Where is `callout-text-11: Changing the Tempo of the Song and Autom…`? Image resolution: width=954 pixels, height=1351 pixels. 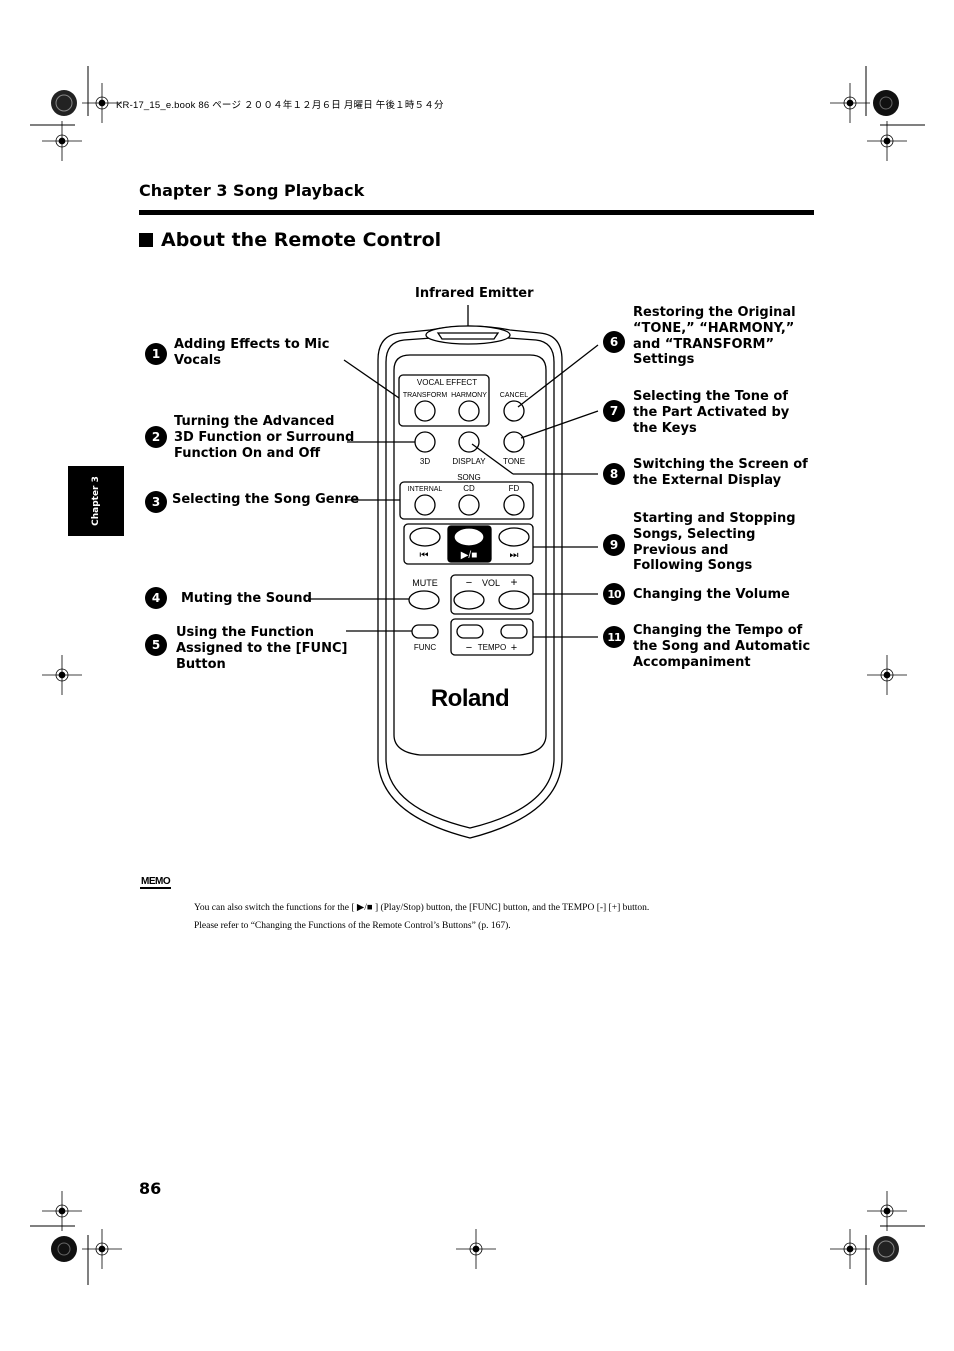 callout-text-11: Changing the Tempo of the Song and Autom… is located at coordinates (722, 646).